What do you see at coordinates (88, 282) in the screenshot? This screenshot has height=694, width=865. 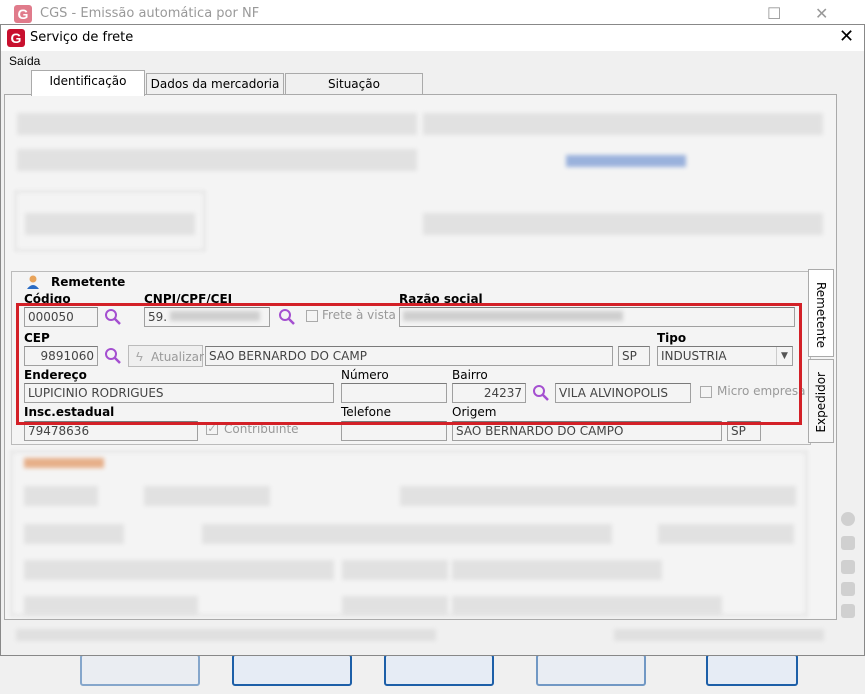 I see `remetente-title: Remetente` at bounding box center [88, 282].